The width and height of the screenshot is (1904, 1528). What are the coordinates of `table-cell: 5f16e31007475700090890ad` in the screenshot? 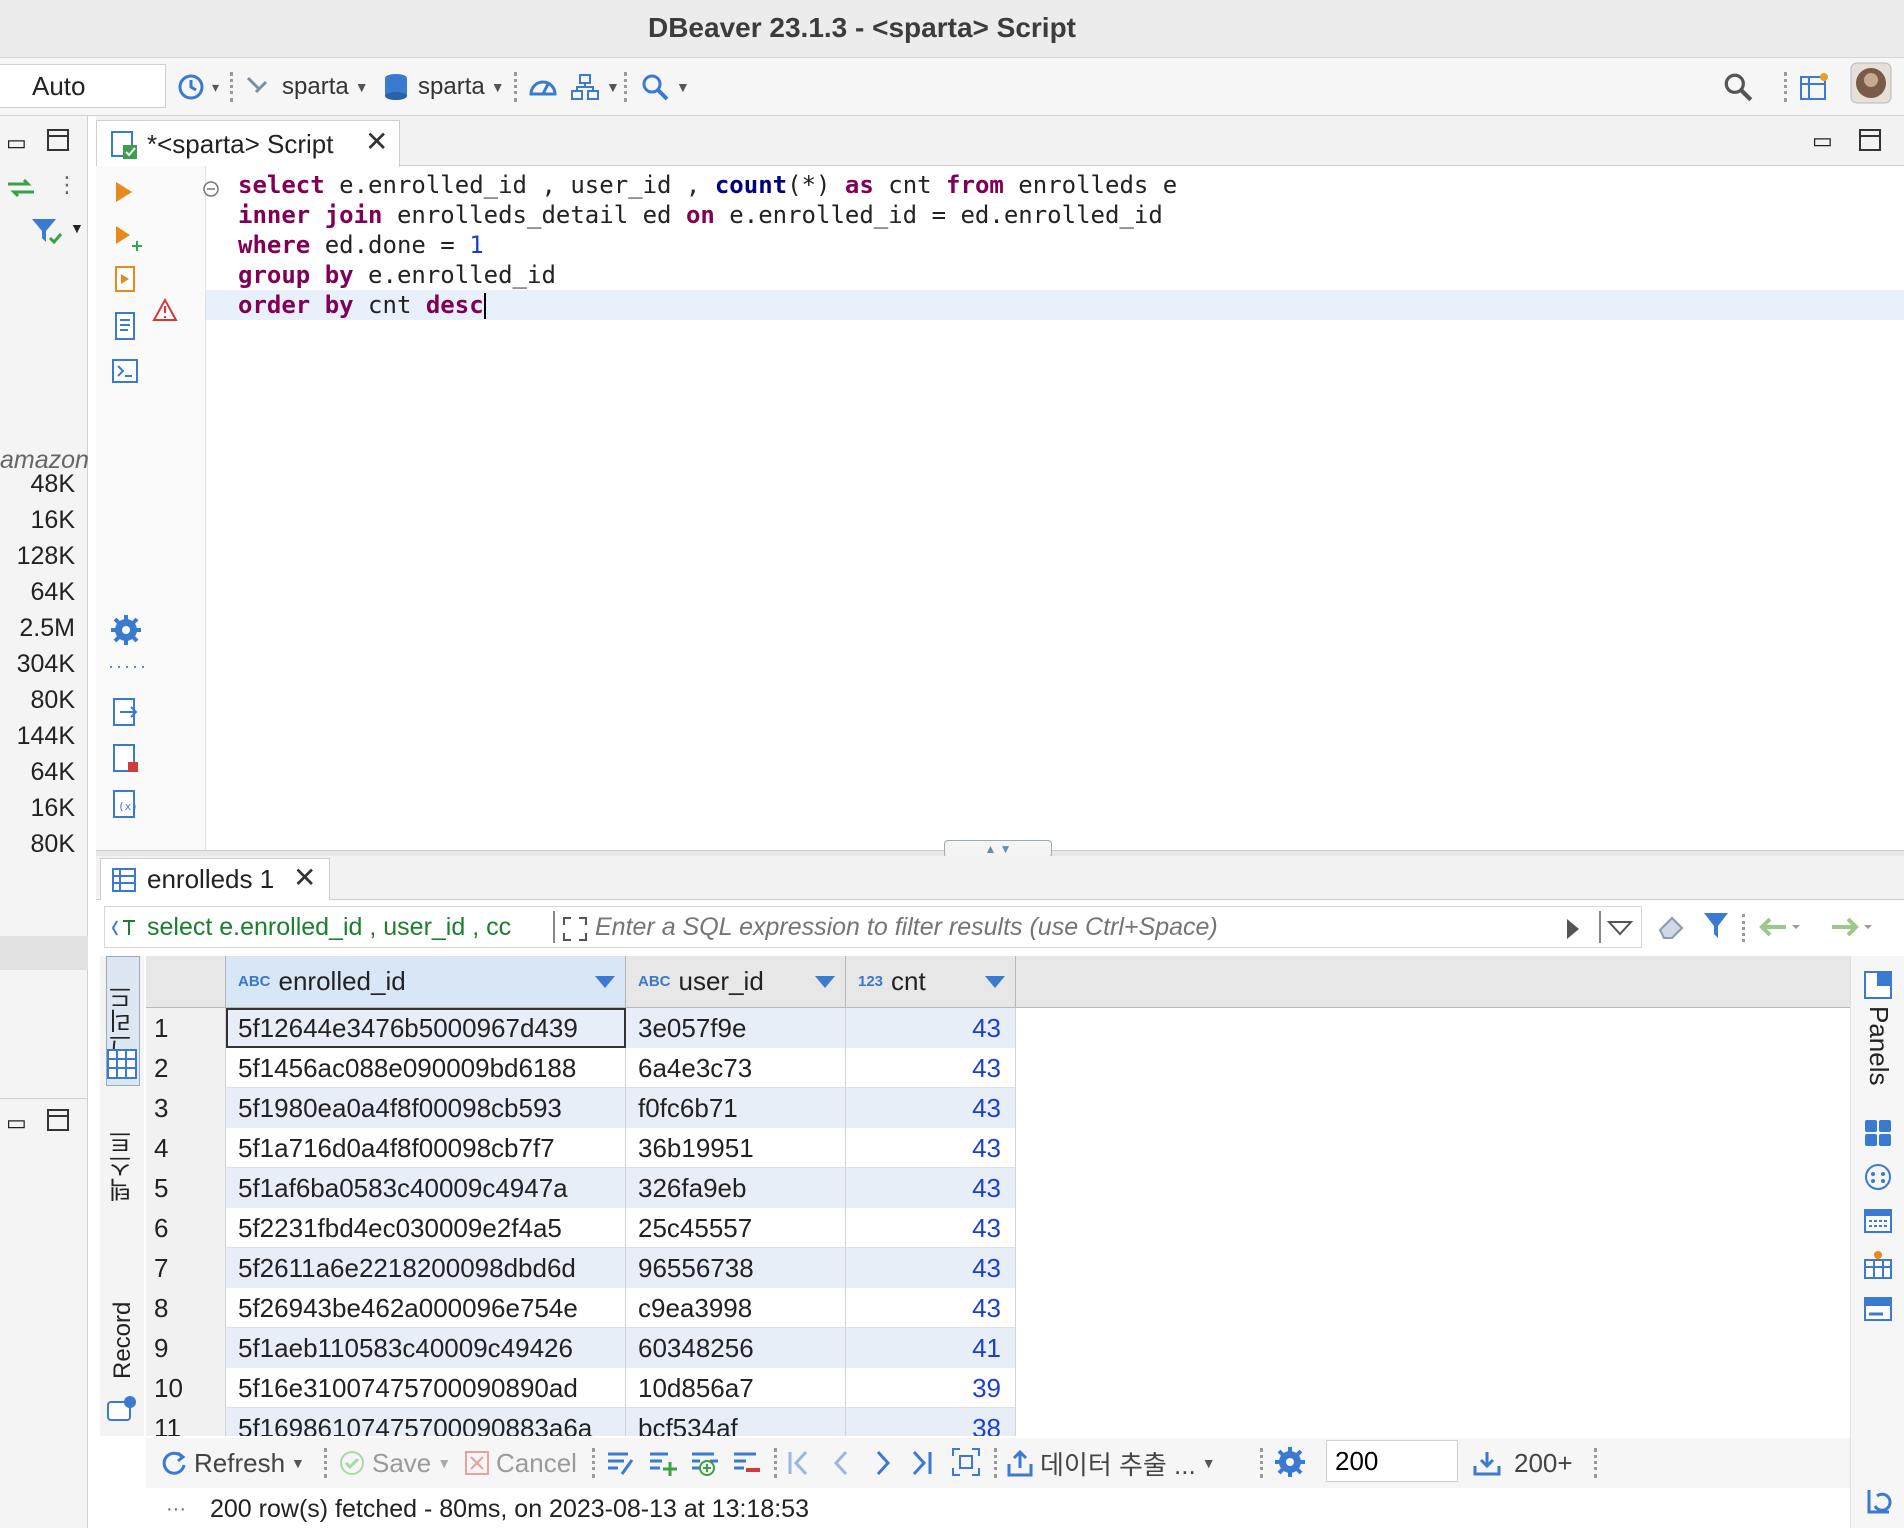 It's located at (426, 1388).